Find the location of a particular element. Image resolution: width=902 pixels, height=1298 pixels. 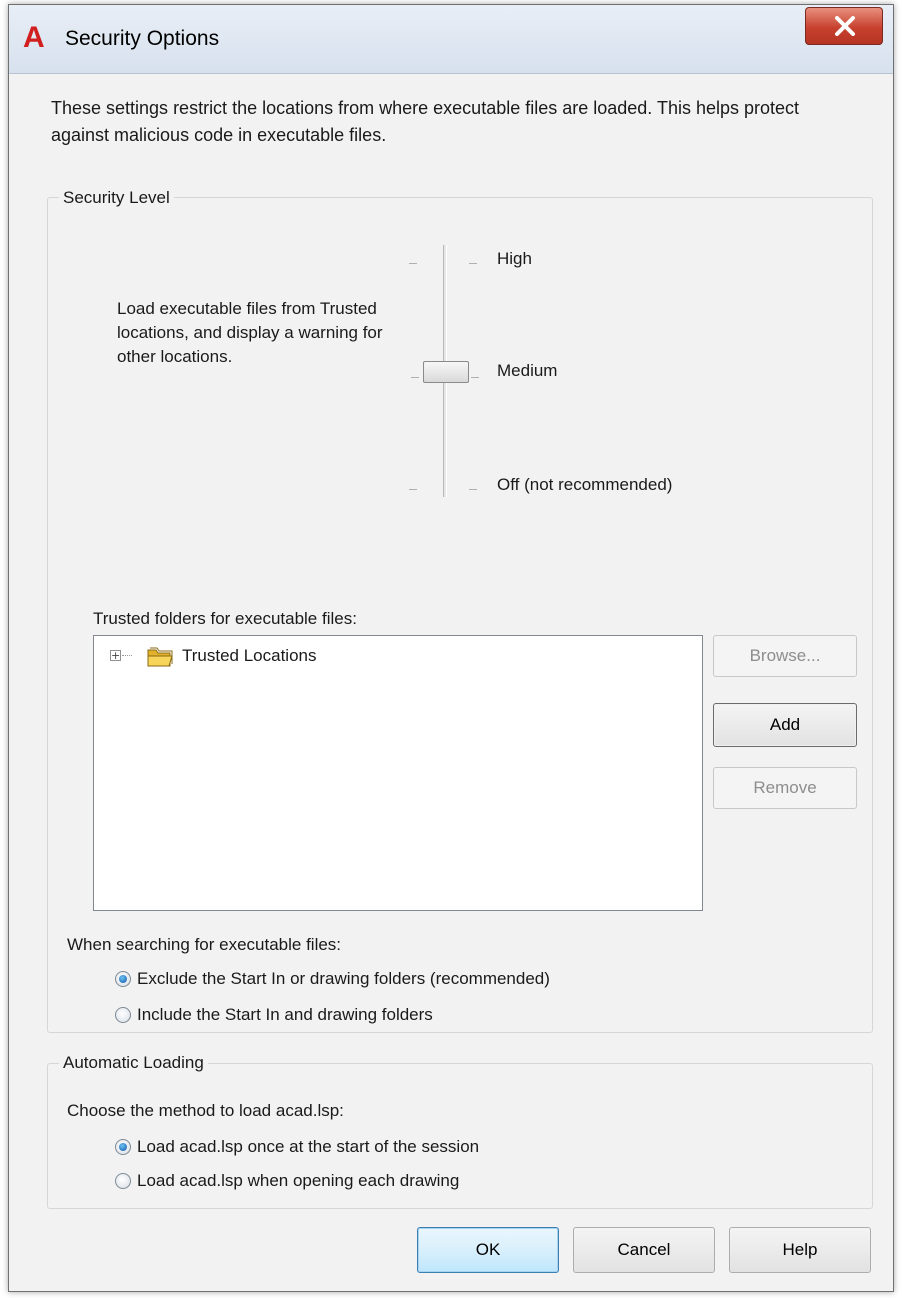

slider-tick-medium-left is located at coordinates (415, 377).